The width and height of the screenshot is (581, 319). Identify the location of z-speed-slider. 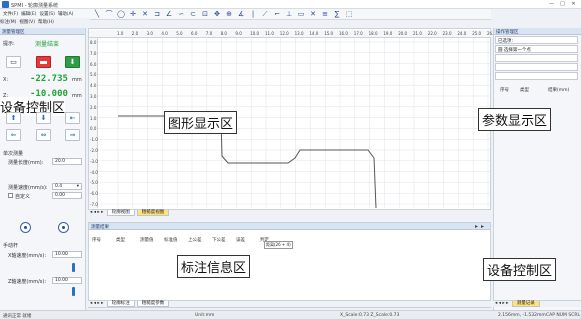
(73, 291).